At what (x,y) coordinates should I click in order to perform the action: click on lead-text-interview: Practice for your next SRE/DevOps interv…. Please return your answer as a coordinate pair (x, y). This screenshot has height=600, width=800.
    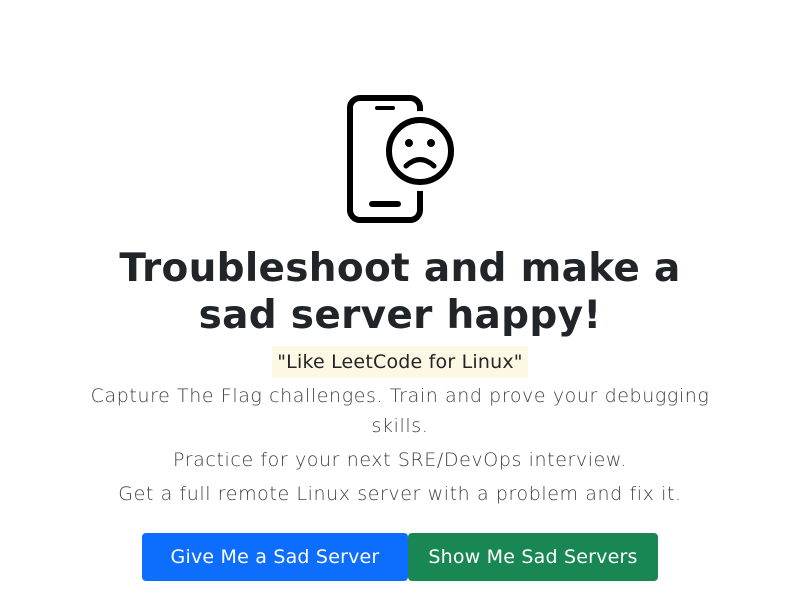
    Looking at the image, I should click on (400, 460).